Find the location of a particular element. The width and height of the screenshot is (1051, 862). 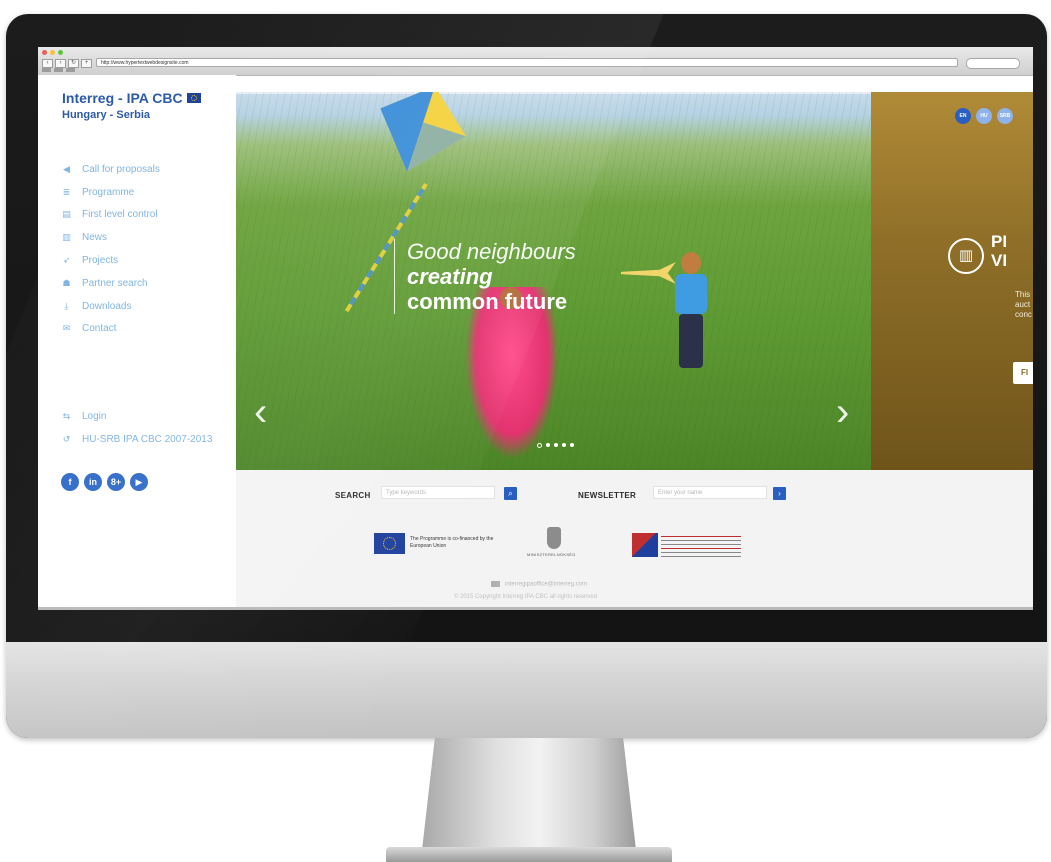

facebook-icon: f is located at coordinates (70, 482).